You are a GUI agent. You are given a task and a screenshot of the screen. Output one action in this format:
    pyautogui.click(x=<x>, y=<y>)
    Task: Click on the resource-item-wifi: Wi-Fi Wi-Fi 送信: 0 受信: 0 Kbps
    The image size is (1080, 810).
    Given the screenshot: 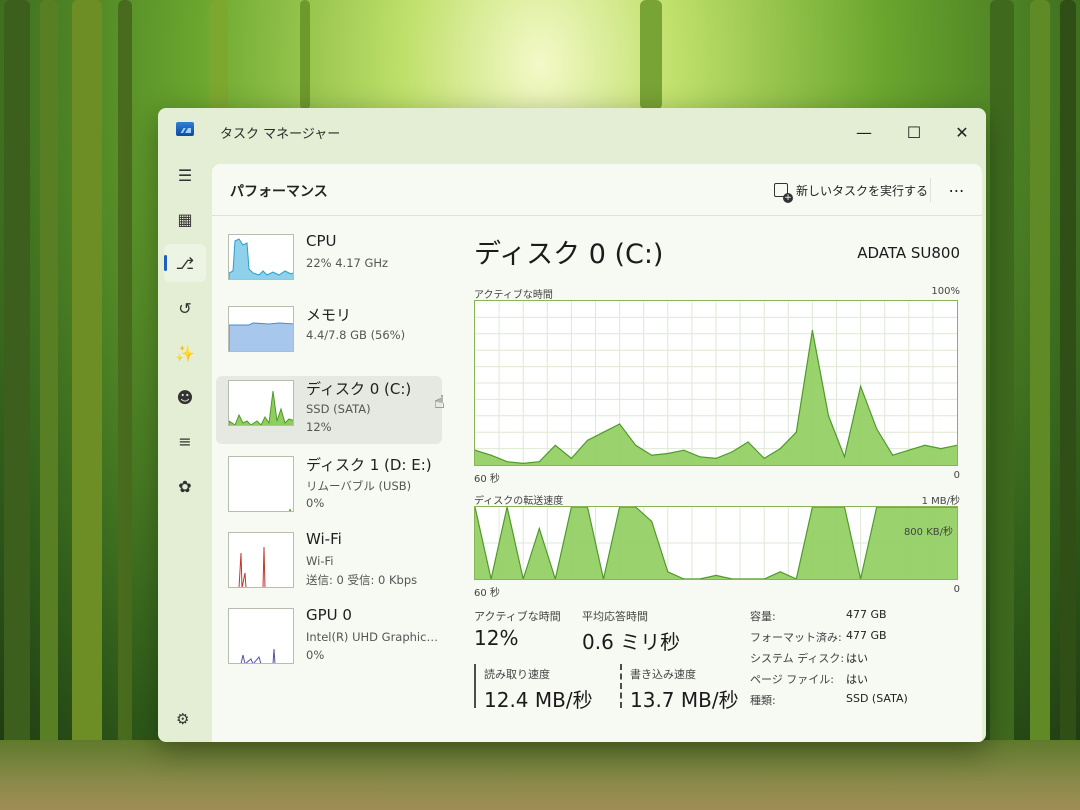 What is the action you would take?
    pyautogui.click(x=329, y=562)
    